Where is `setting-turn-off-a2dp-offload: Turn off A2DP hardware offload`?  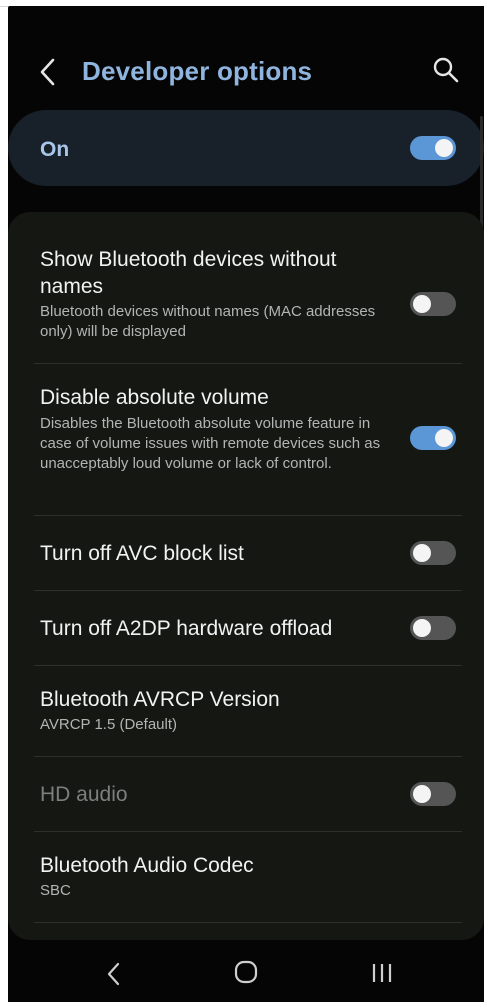
setting-turn-off-a2dp-offload: Turn off A2DP hardware offload is located at coordinates (246, 628).